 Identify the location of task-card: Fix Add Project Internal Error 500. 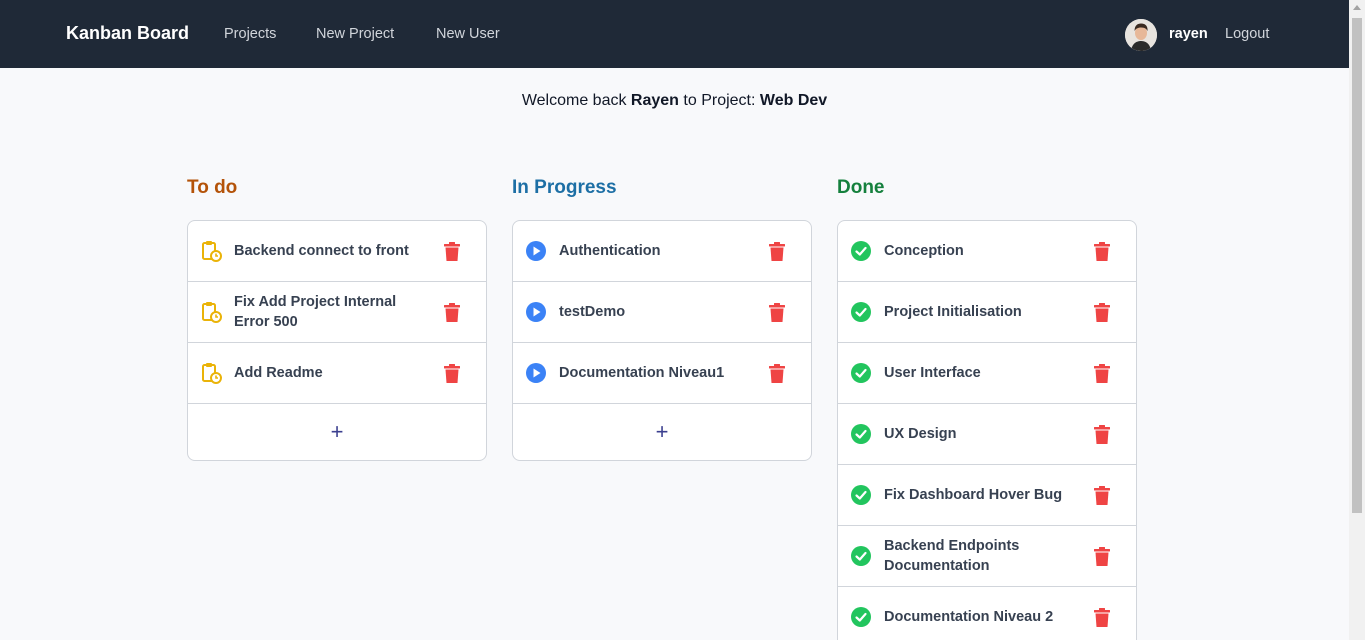
(337, 312).